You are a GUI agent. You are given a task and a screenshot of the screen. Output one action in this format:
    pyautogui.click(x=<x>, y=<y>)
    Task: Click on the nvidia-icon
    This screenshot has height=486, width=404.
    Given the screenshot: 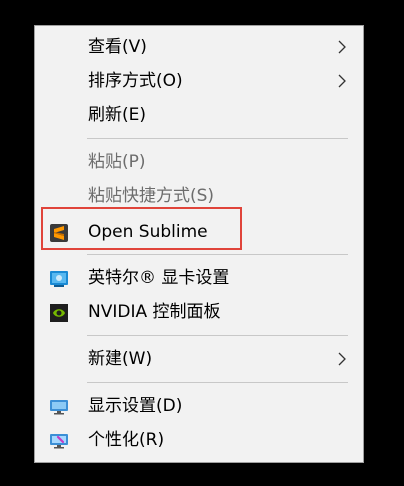 What is the action you would take?
    pyautogui.click(x=59, y=313)
    